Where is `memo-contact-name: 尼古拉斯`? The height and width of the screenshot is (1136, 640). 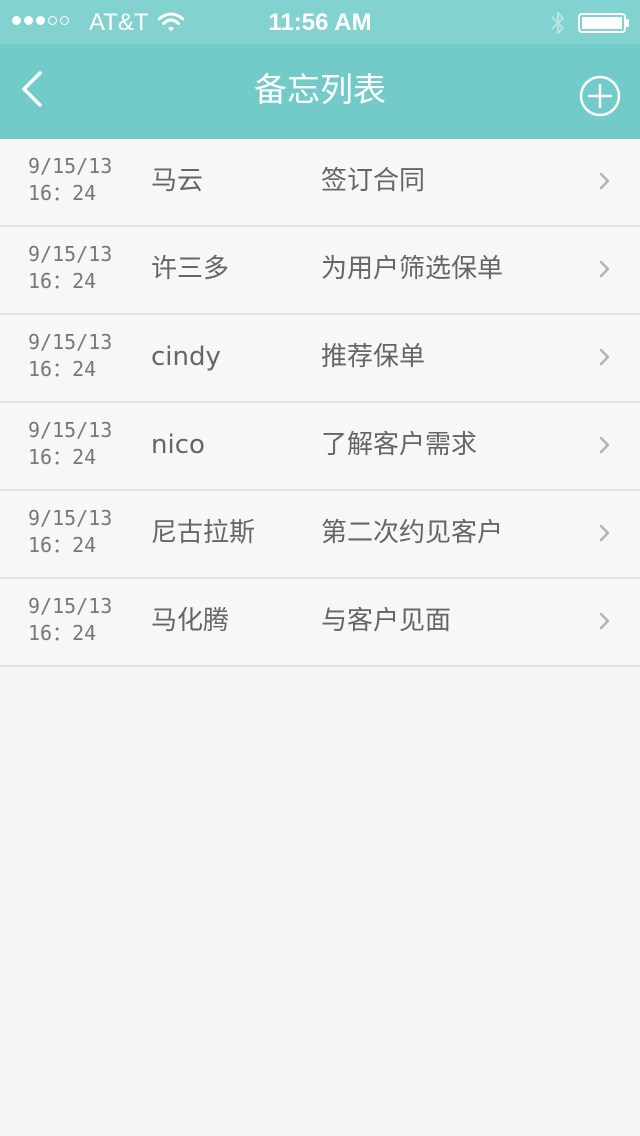
memo-contact-name: 尼古拉斯 is located at coordinates (203, 533).